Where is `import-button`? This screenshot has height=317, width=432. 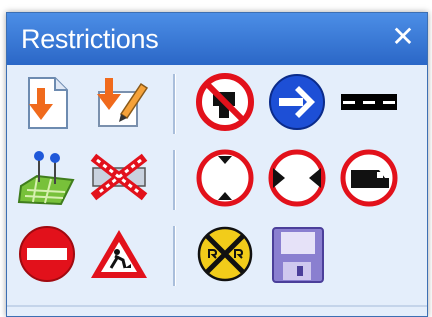
import-button is located at coordinates (47, 102).